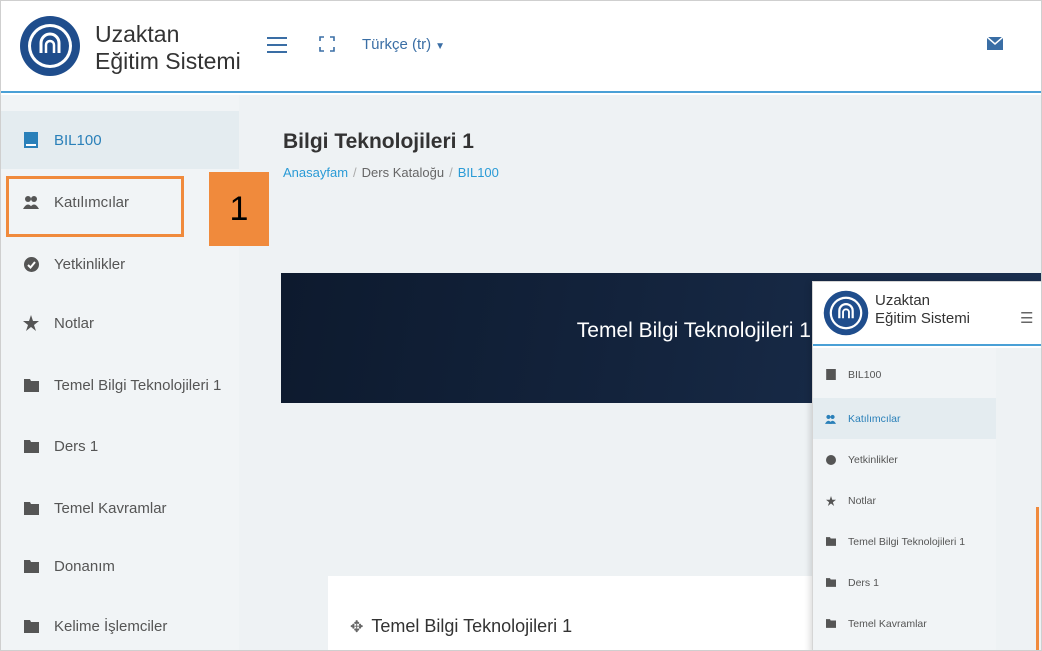  What do you see at coordinates (904, 582) in the screenshot?
I see `inset-item-ders-1: Ders 1` at bounding box center [904, 582].